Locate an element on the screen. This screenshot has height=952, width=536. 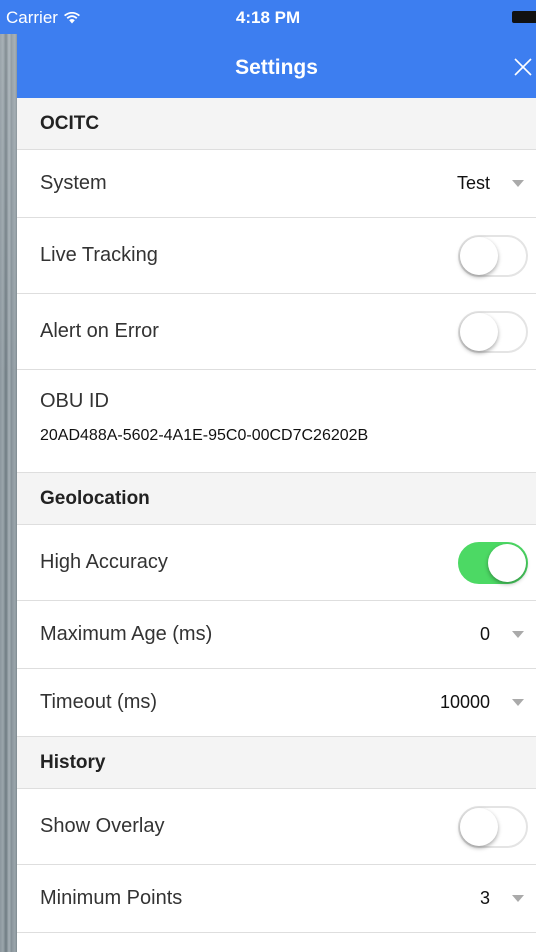
live-tracking-toggle is located at coordinates (493, 255).